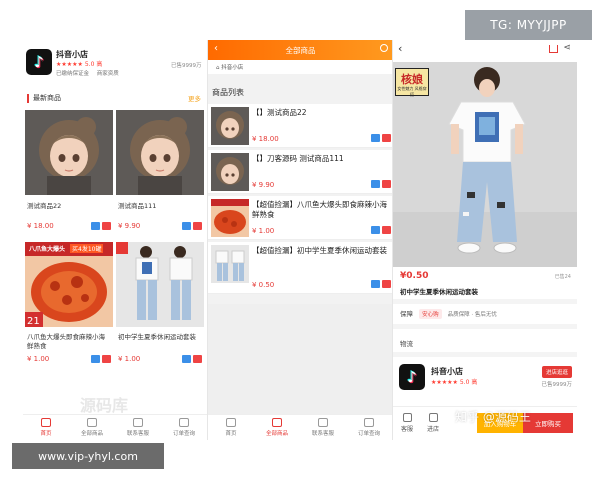  Describe the element at coordinates (108, 74) in the screenshot. I see `qualification-tag: 商家资质` at that location.